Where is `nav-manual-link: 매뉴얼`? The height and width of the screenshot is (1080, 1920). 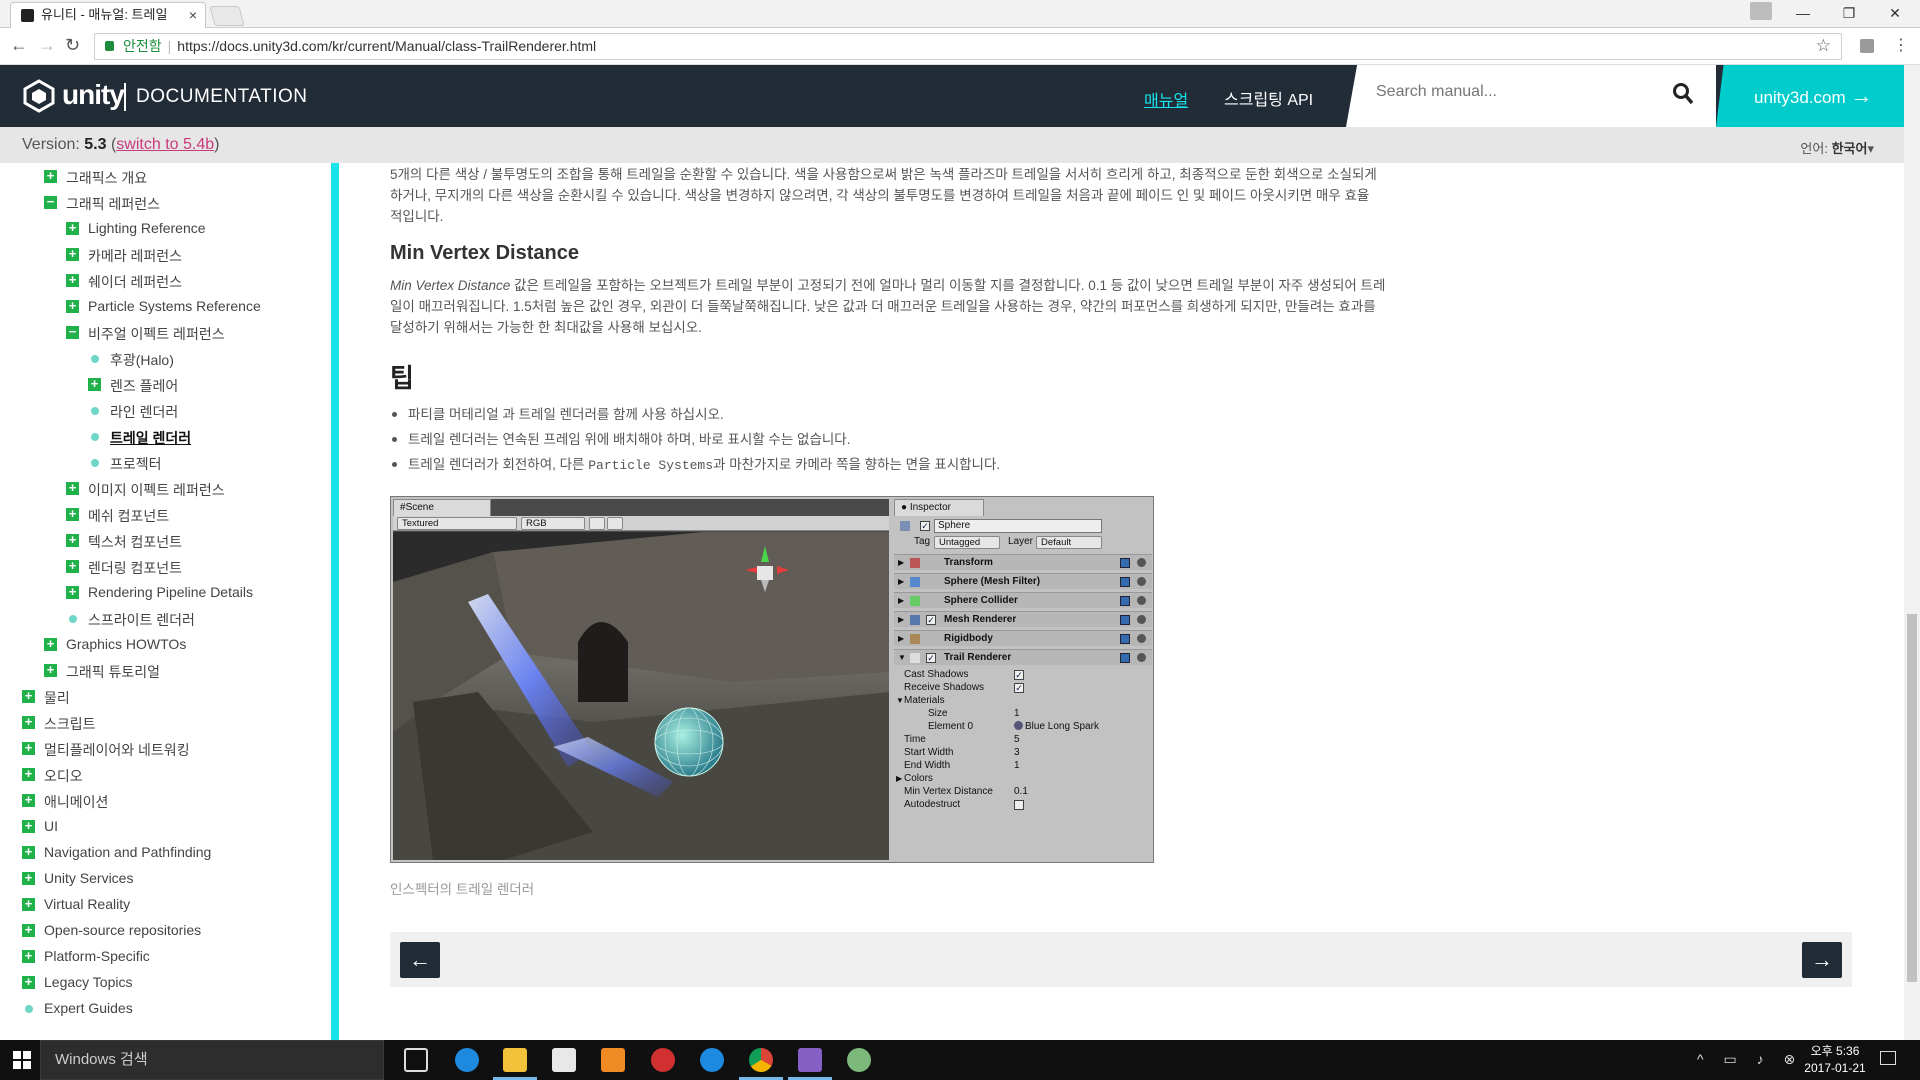 nav-manual-link: 매뉴얼 is located at coordinates (1166, 99).